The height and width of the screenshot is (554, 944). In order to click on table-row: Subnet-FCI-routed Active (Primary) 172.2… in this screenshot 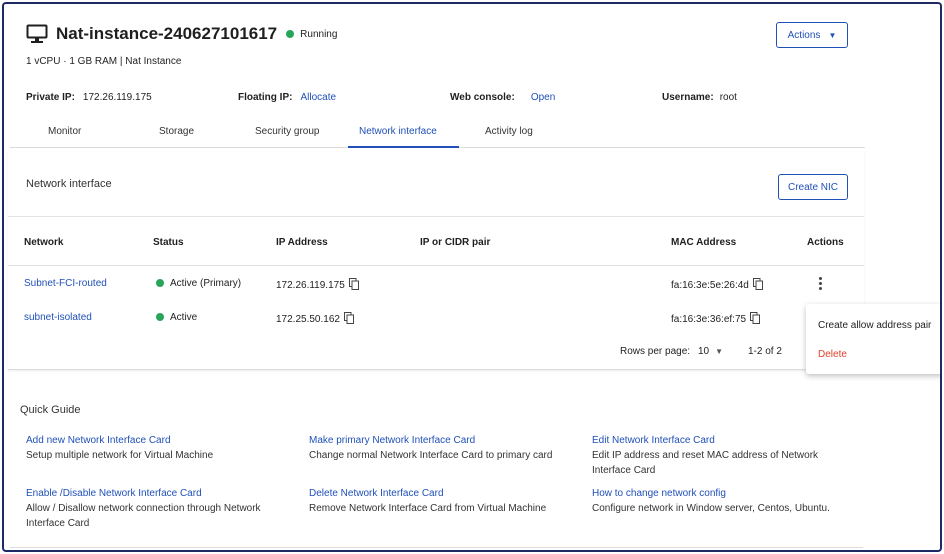, I will do `click(436, 284)`.